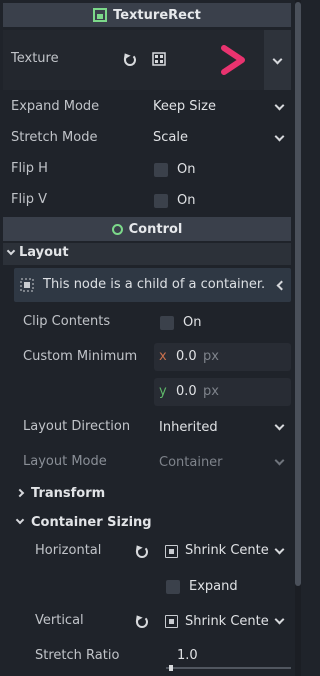  Describe the element at coordinates (55, 106) in the screenshot. I see `expand-mode-label: Expand Mode` at that location.